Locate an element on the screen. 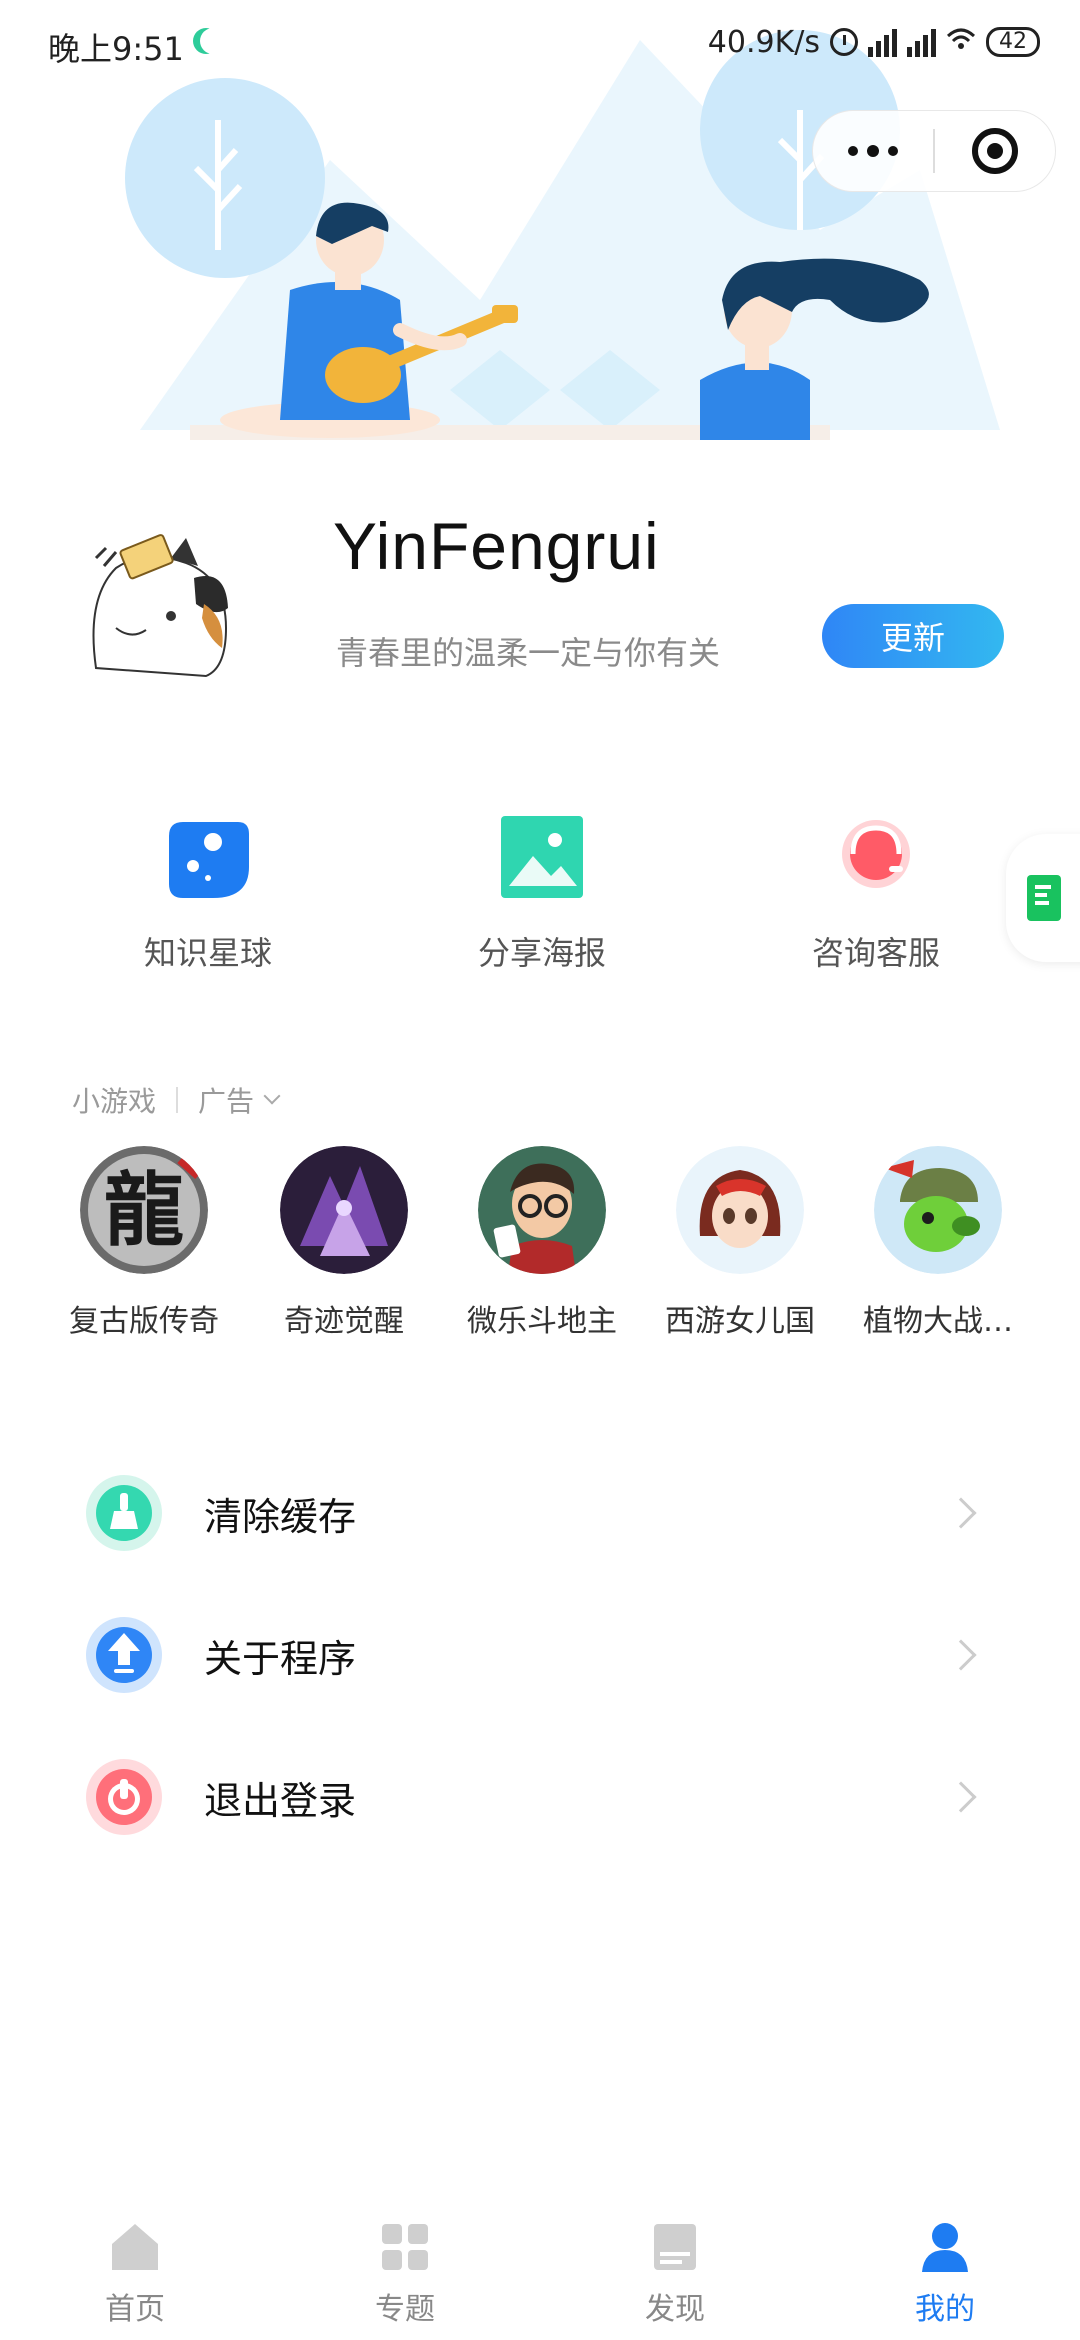 This screenshot has height=2340, width=1080. status-bar: 晚上9:51 40.9K/s 42 is located at coordinates (540, 46).